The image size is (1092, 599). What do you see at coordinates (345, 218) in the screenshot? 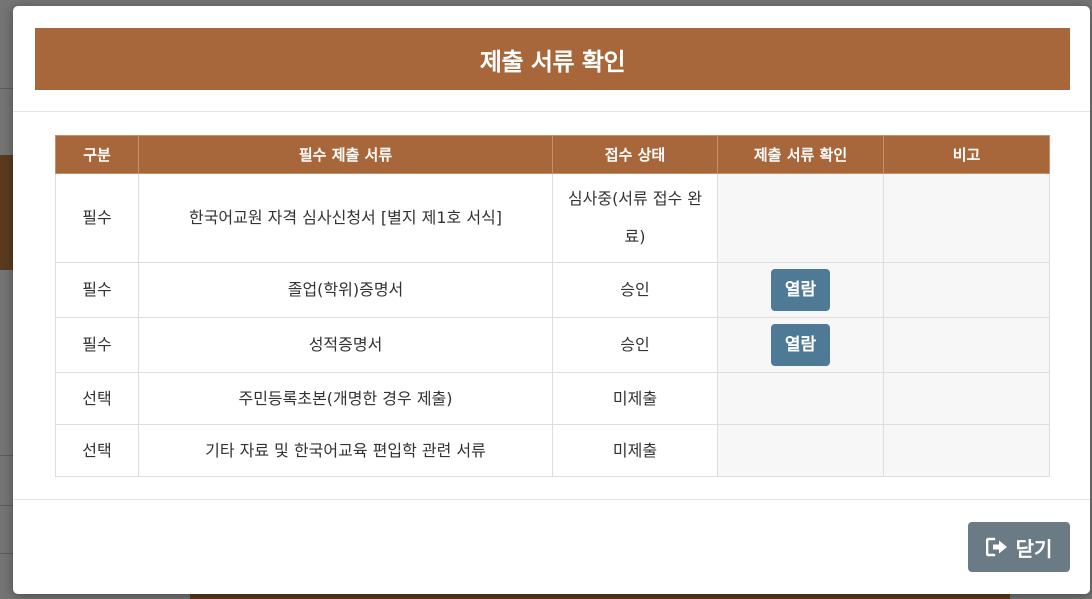
I see `cell-document: 한국어교원 자격 심사신청서 [별지 제1호 서식]` at bounding box center [345, 218].